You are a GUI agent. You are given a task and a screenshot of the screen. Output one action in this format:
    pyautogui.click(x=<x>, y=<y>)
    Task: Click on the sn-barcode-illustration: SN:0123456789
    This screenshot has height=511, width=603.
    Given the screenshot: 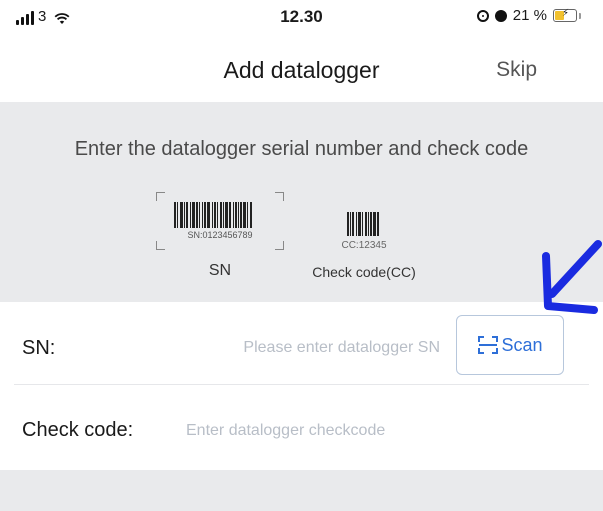 What is the action you would take?
    pyautogui.click(x=220, y=221)
    